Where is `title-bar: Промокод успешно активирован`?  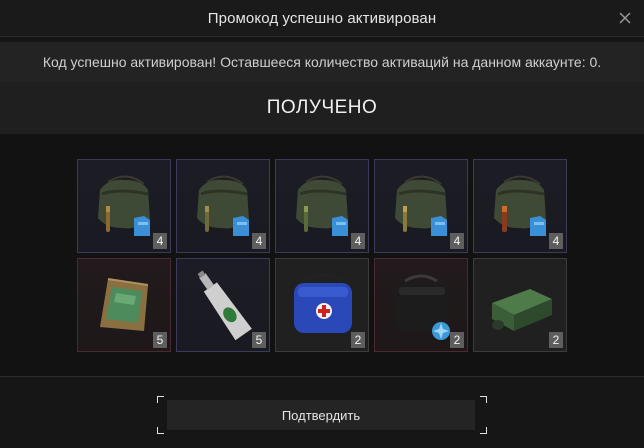 title-bar: Промокод успешно активирован is located at coordinates (322, 18).